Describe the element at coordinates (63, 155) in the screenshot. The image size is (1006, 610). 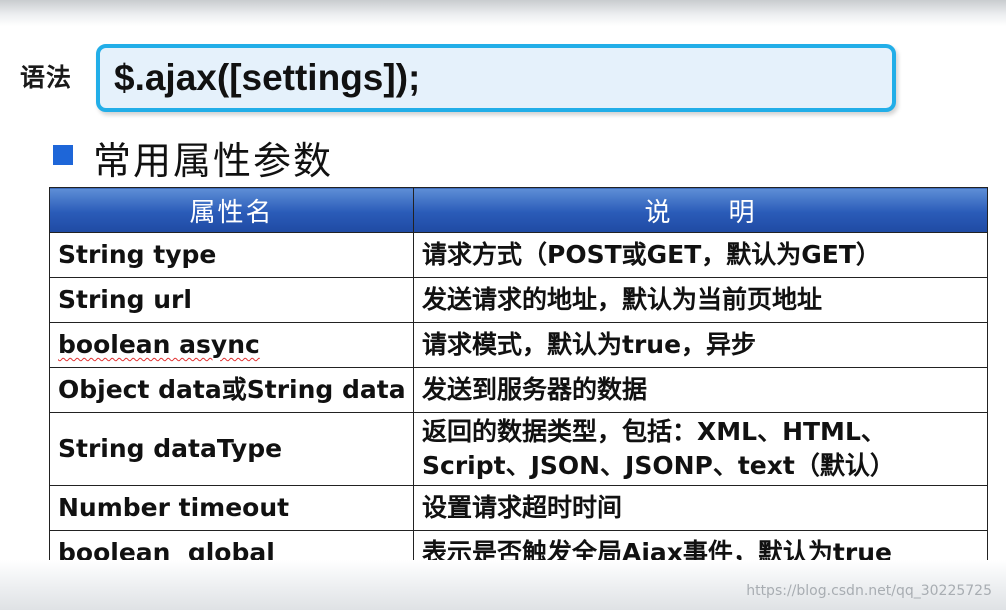
I see `square-bullet-icon` at that location.